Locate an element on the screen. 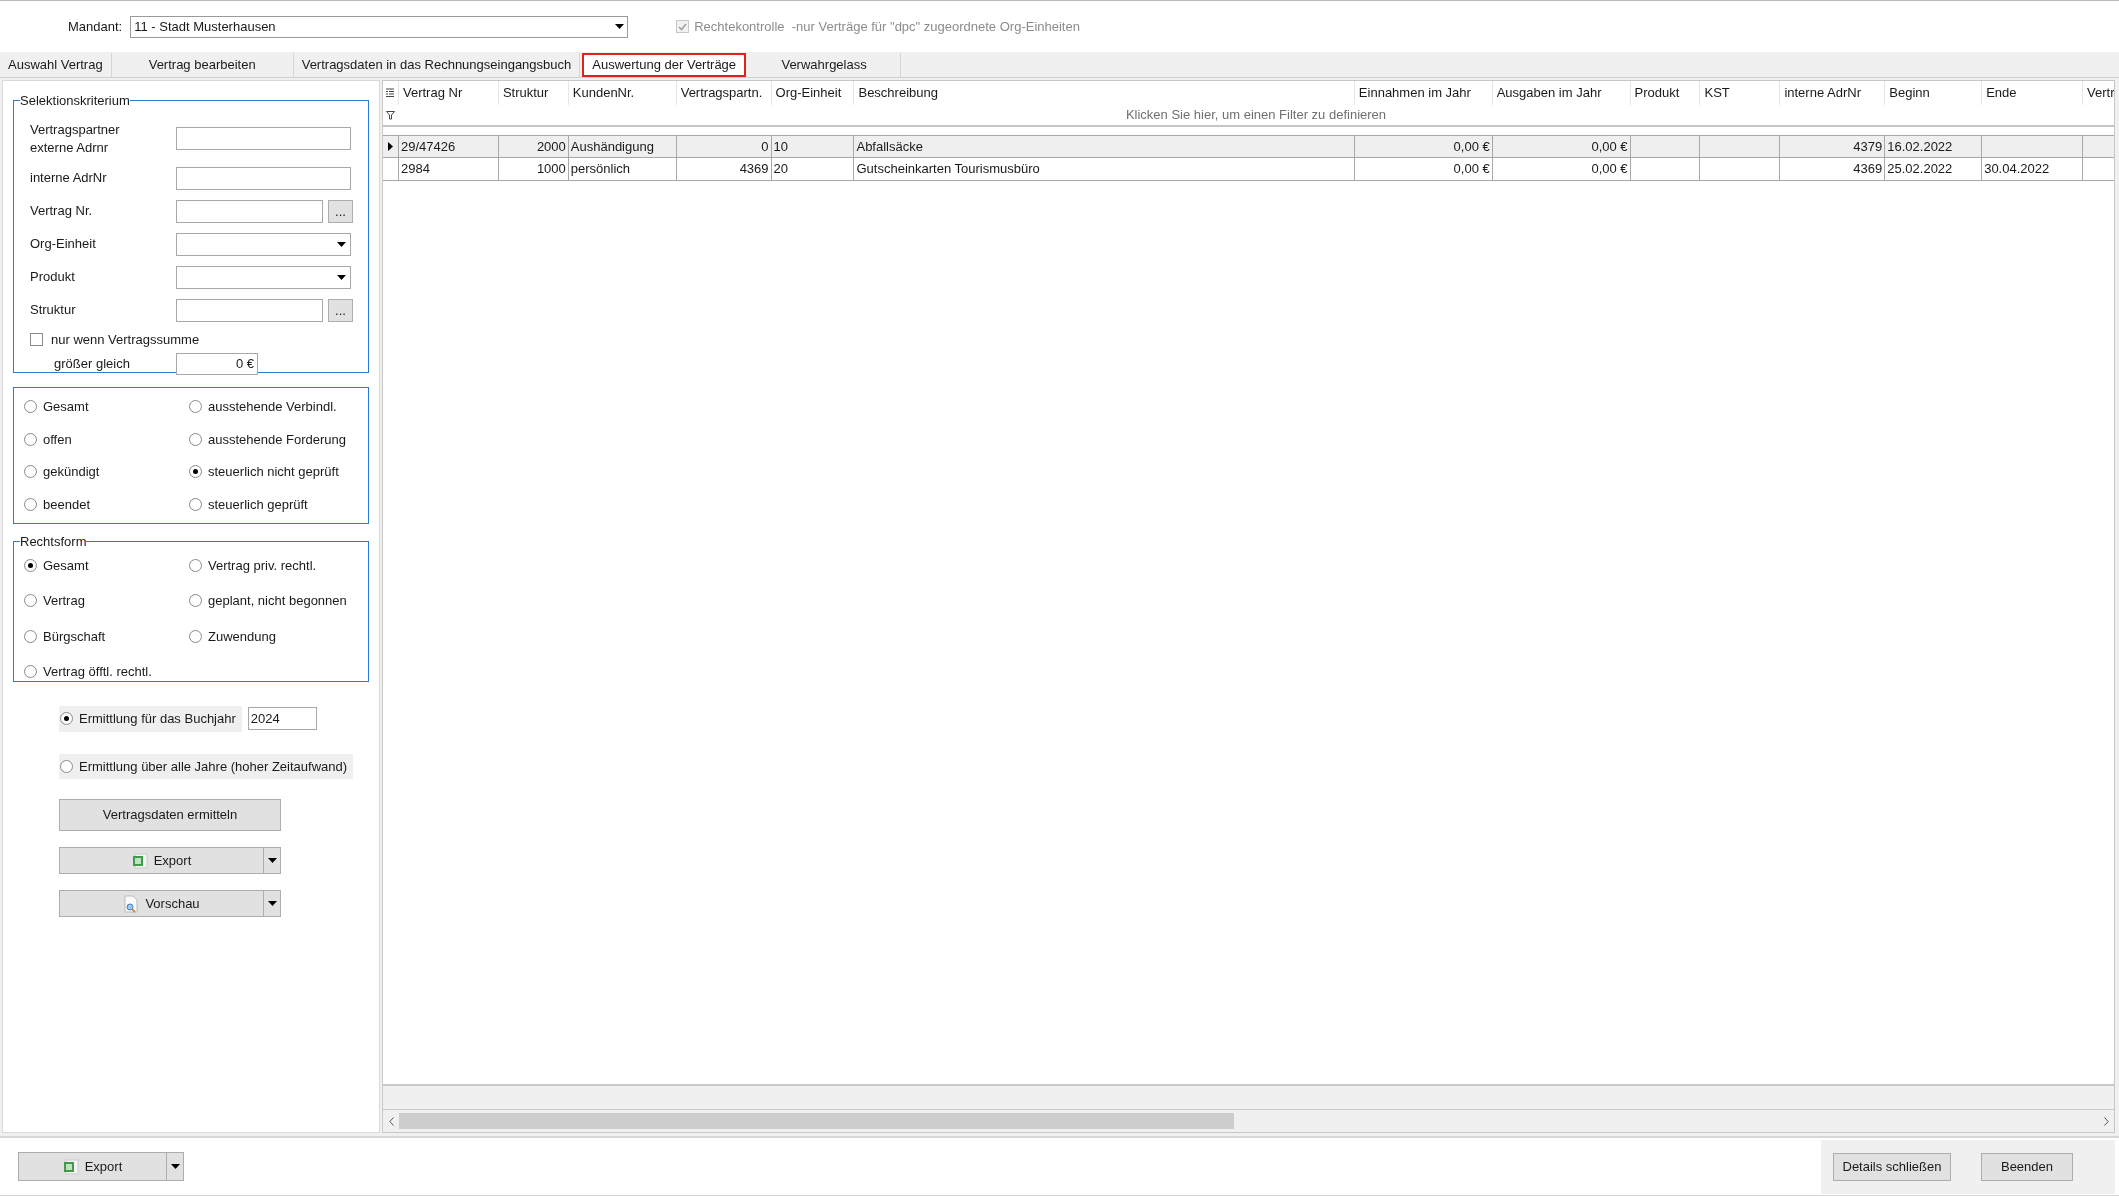 The width and height of the screenshot is (2119, 1196). caret-icon is located at coordinates (272, 903).